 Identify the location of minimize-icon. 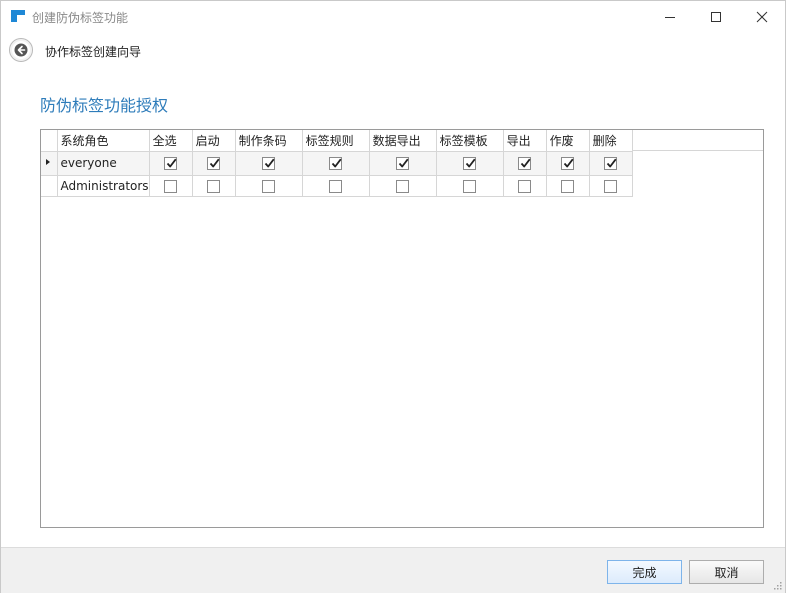
(670, 17).